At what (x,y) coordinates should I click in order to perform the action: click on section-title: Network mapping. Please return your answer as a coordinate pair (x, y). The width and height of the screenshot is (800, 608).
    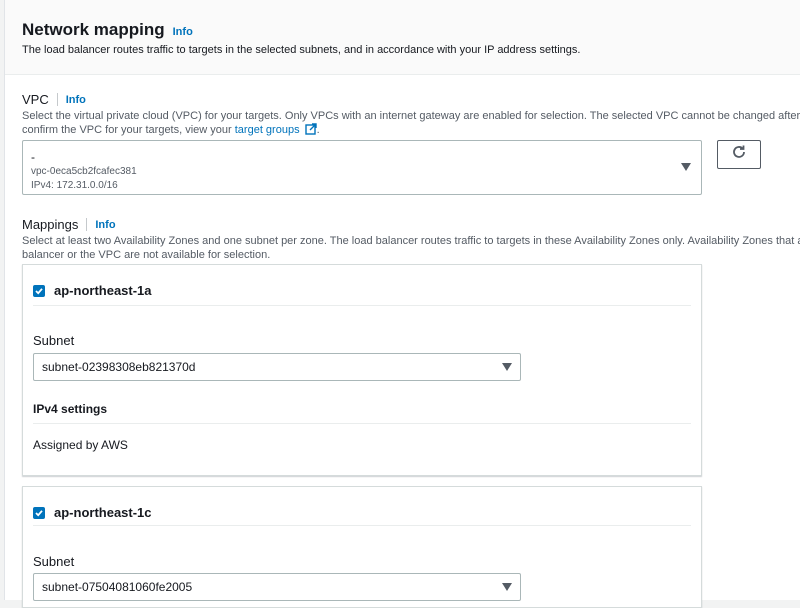
    Looking at the image, I should click on (93, 29).